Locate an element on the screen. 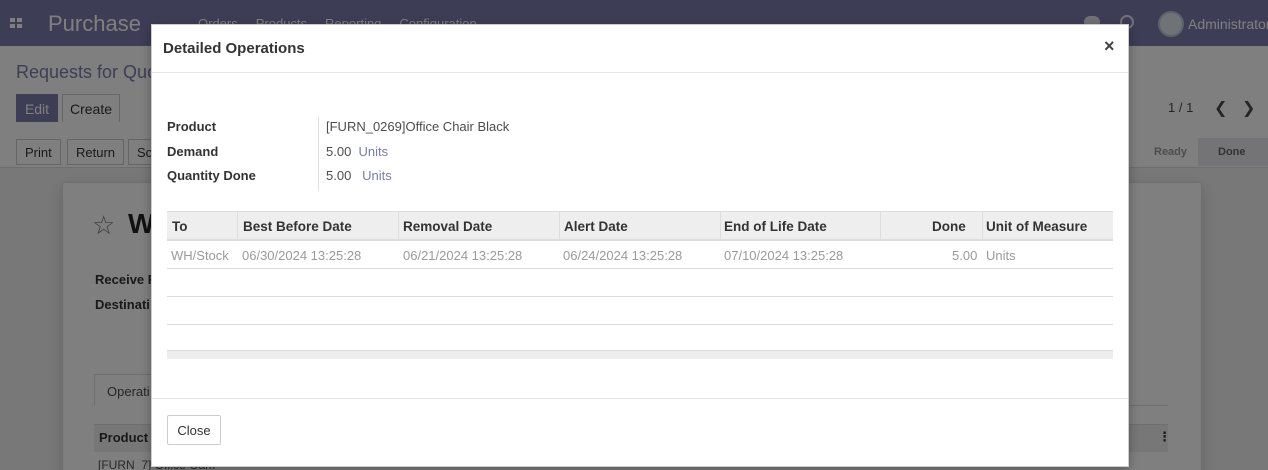 This screenshot has height=470, width=1268. col-unit-of-measure: Unit of Measure is located at coordinates (1036, 226).